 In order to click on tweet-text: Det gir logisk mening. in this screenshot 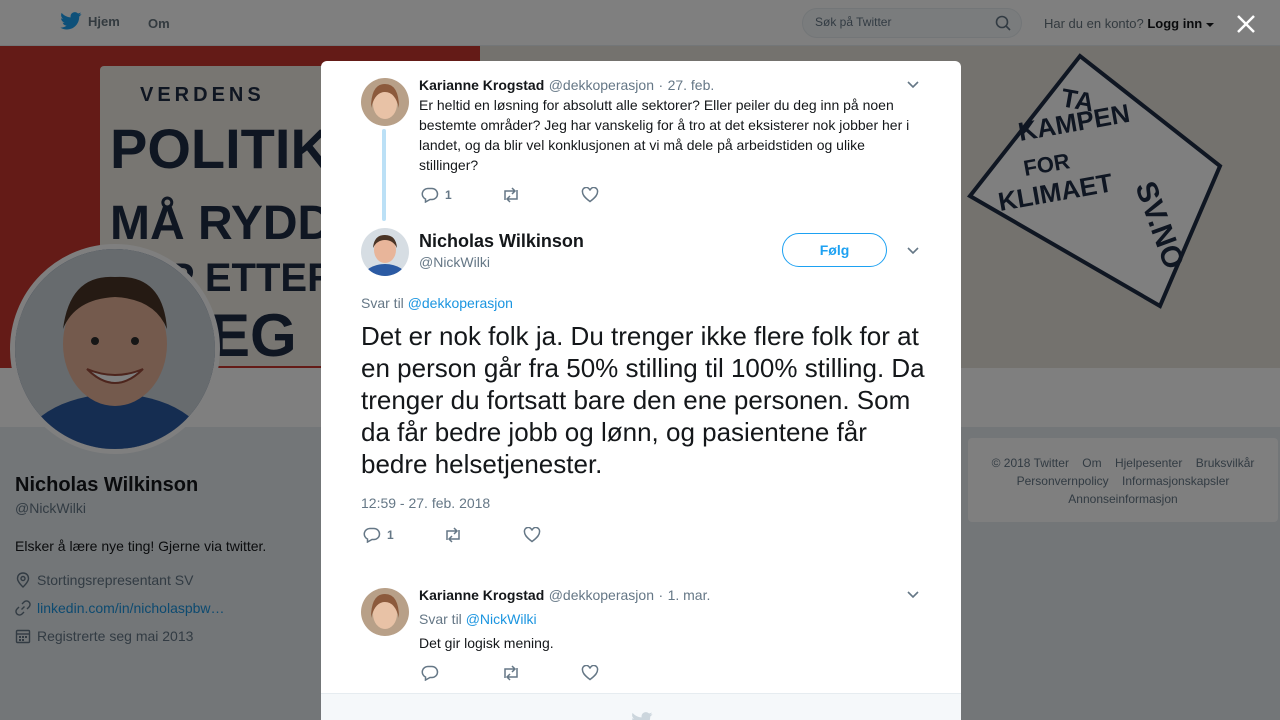, I will do `click(486, 643)`.